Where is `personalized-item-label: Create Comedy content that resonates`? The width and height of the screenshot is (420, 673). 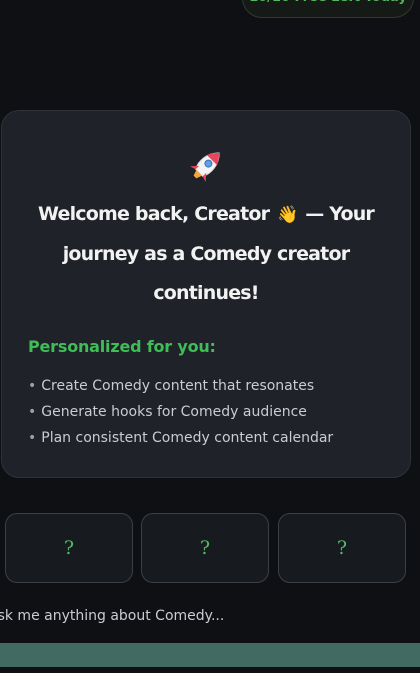 personalized-item-label: Create Comedy content that resonates is located at coordinates (178, 386).